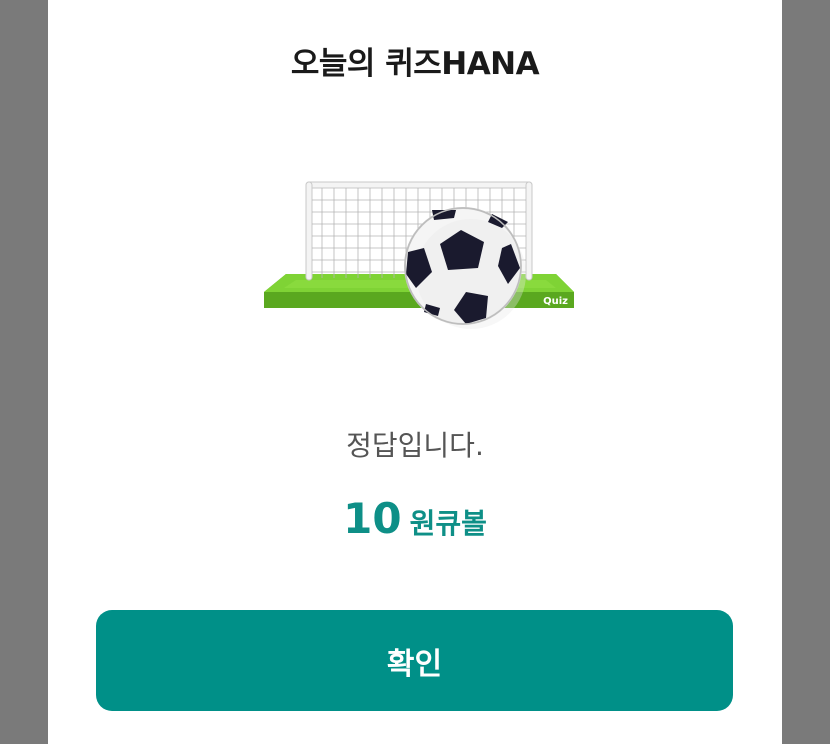  Describe the element at coordinates (414, 660) in the screenshot. I see `confirm-button: 확인` at that location.